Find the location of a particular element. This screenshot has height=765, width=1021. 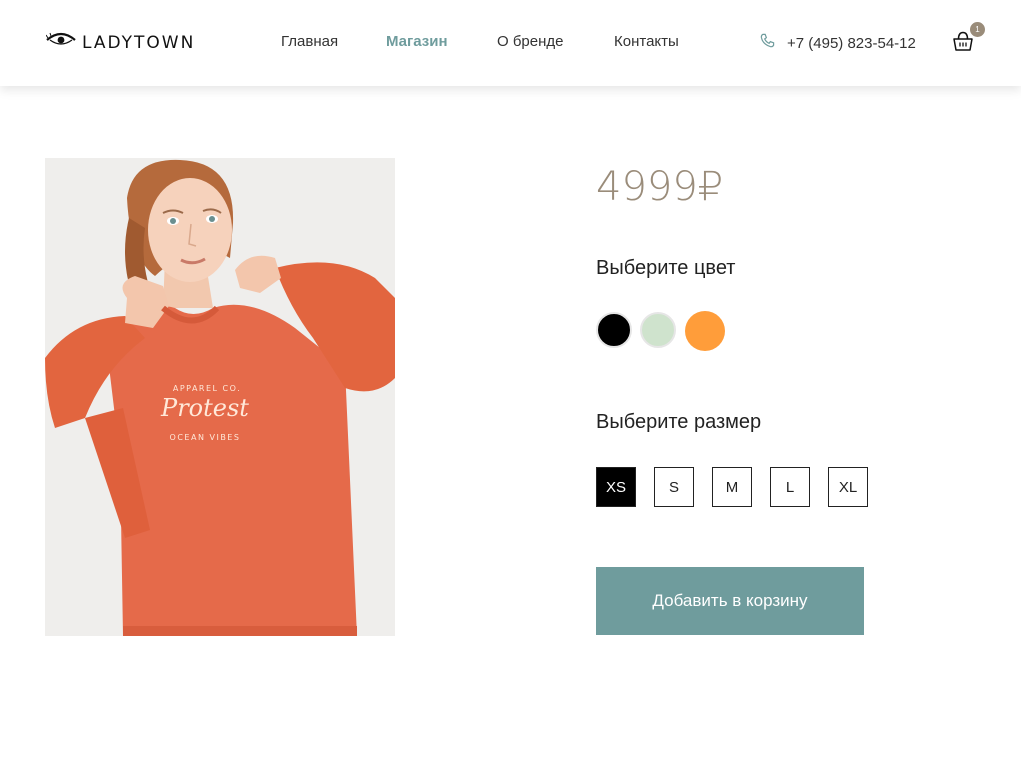

phone-link: +7 (495) 823-54-12 is located at coordinates (838, 43).